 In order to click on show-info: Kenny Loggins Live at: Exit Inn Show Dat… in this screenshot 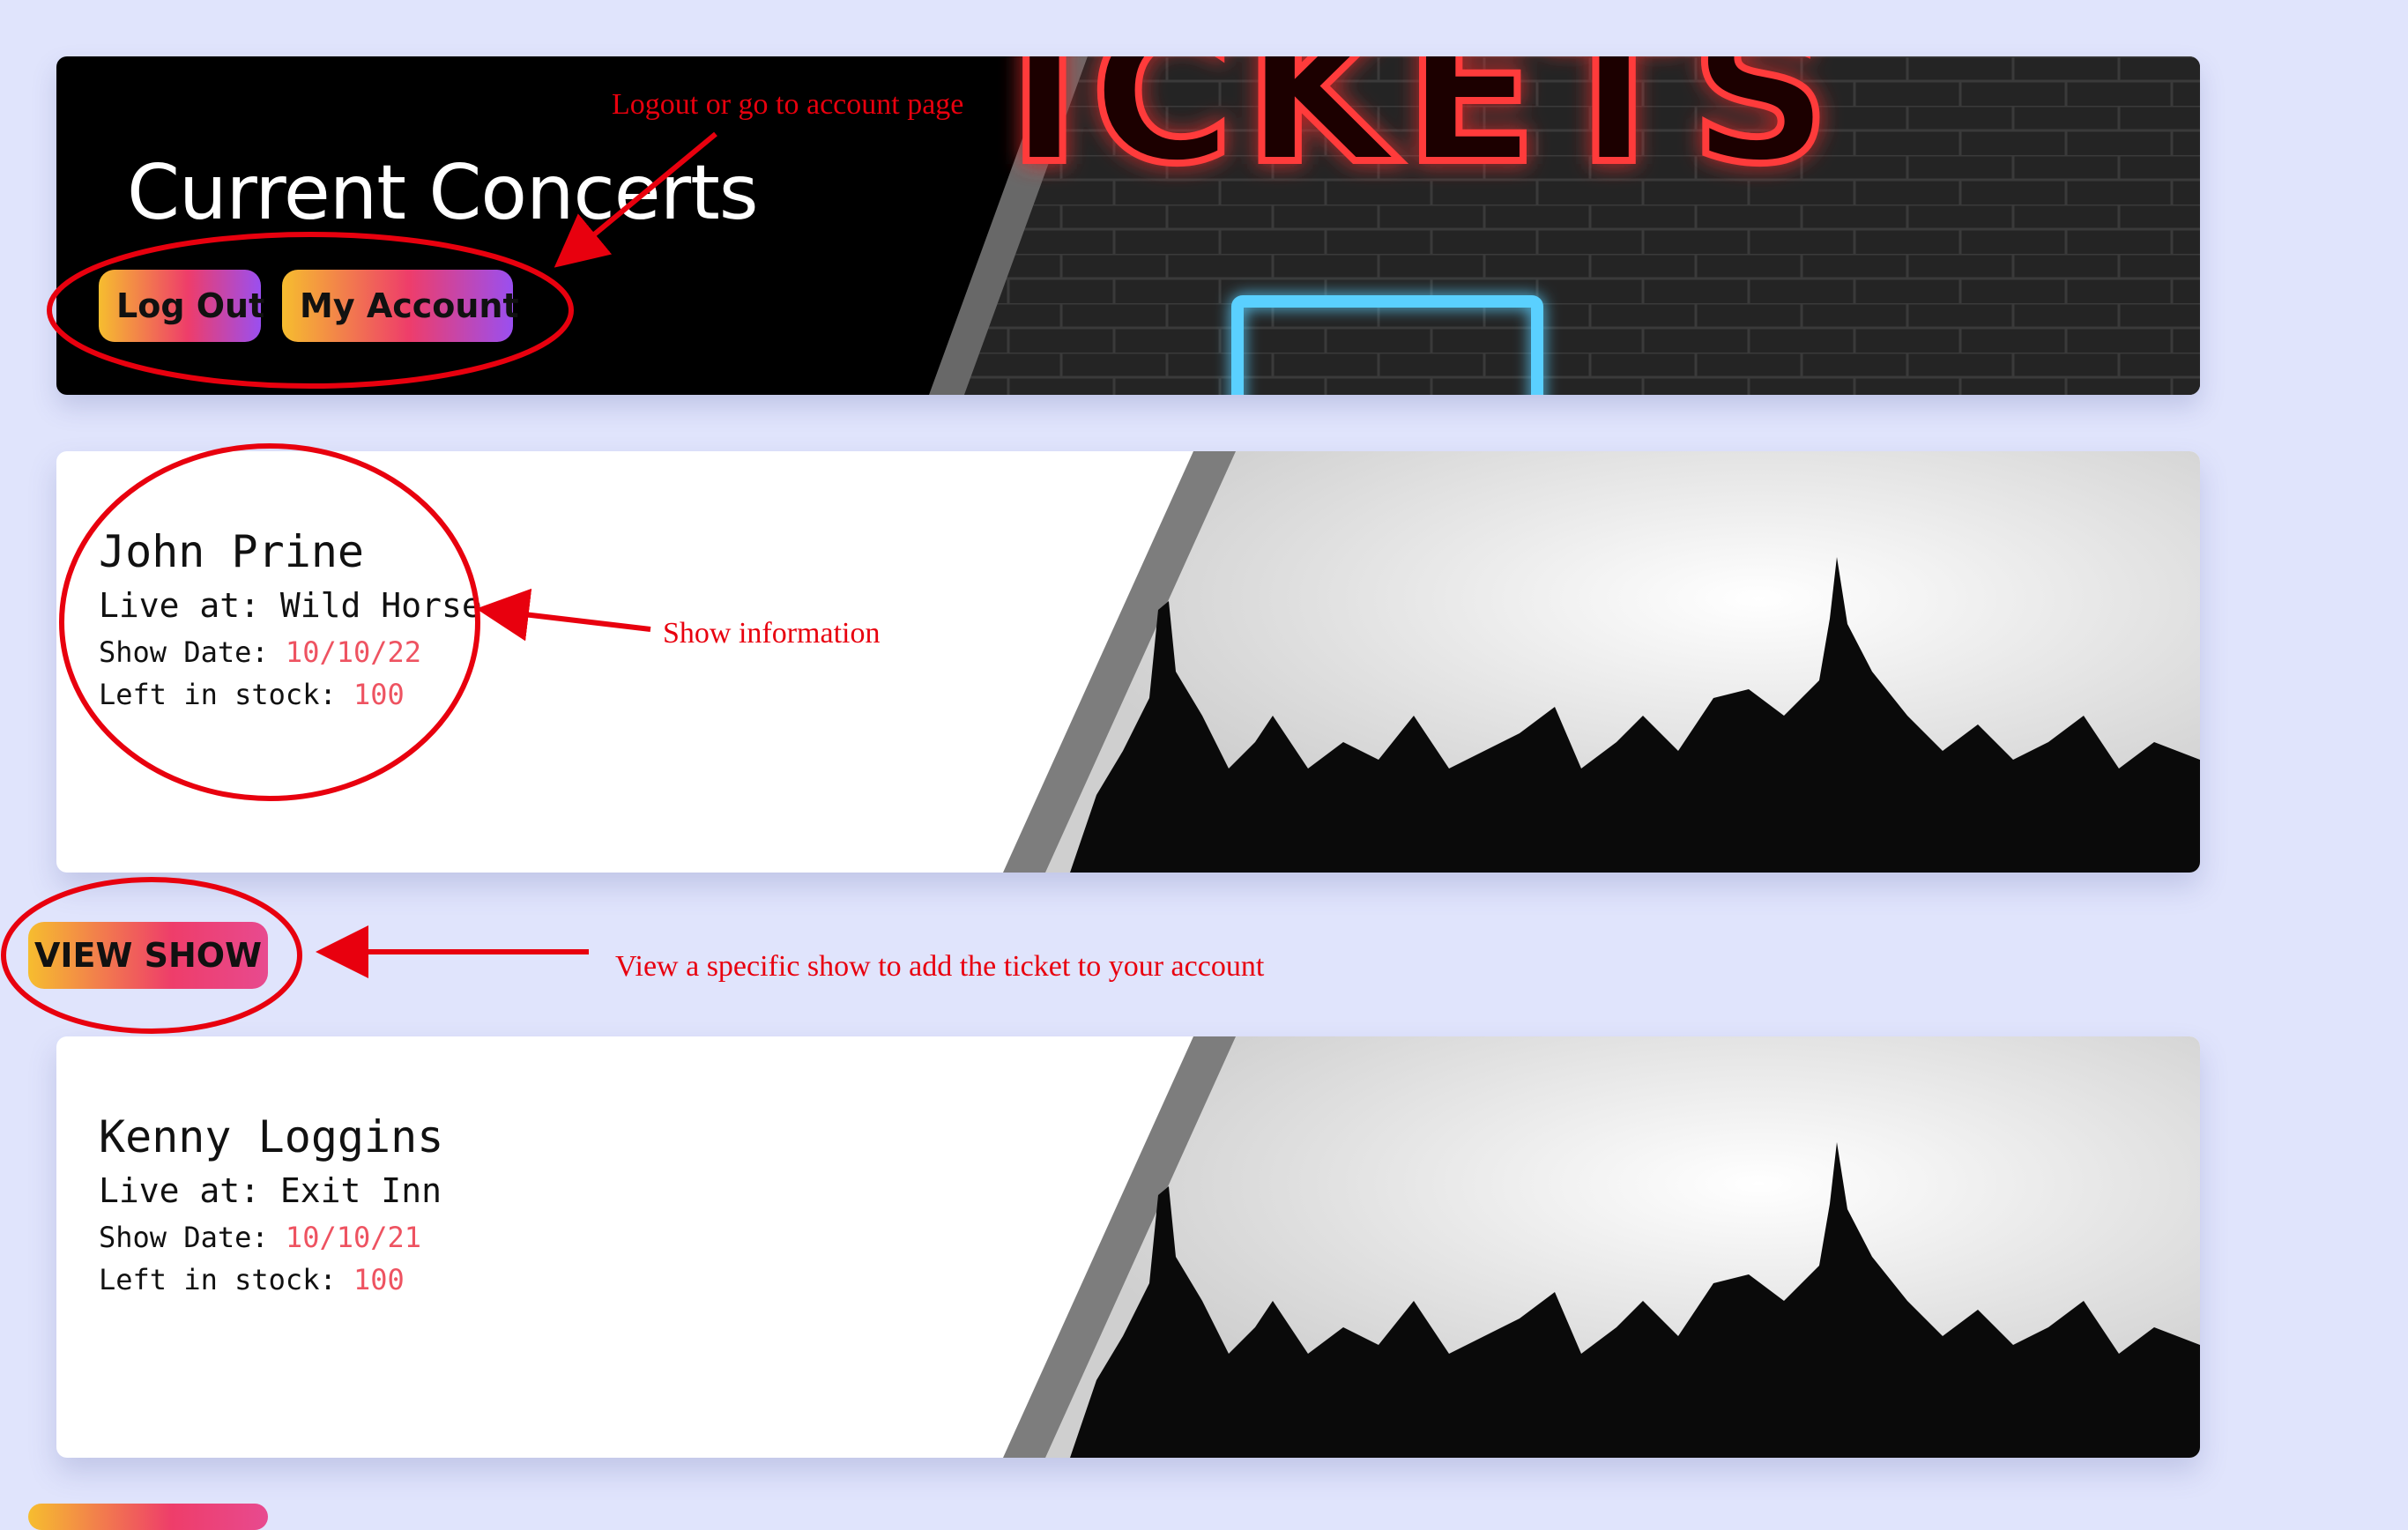, I will do `click(271, 1205)`.